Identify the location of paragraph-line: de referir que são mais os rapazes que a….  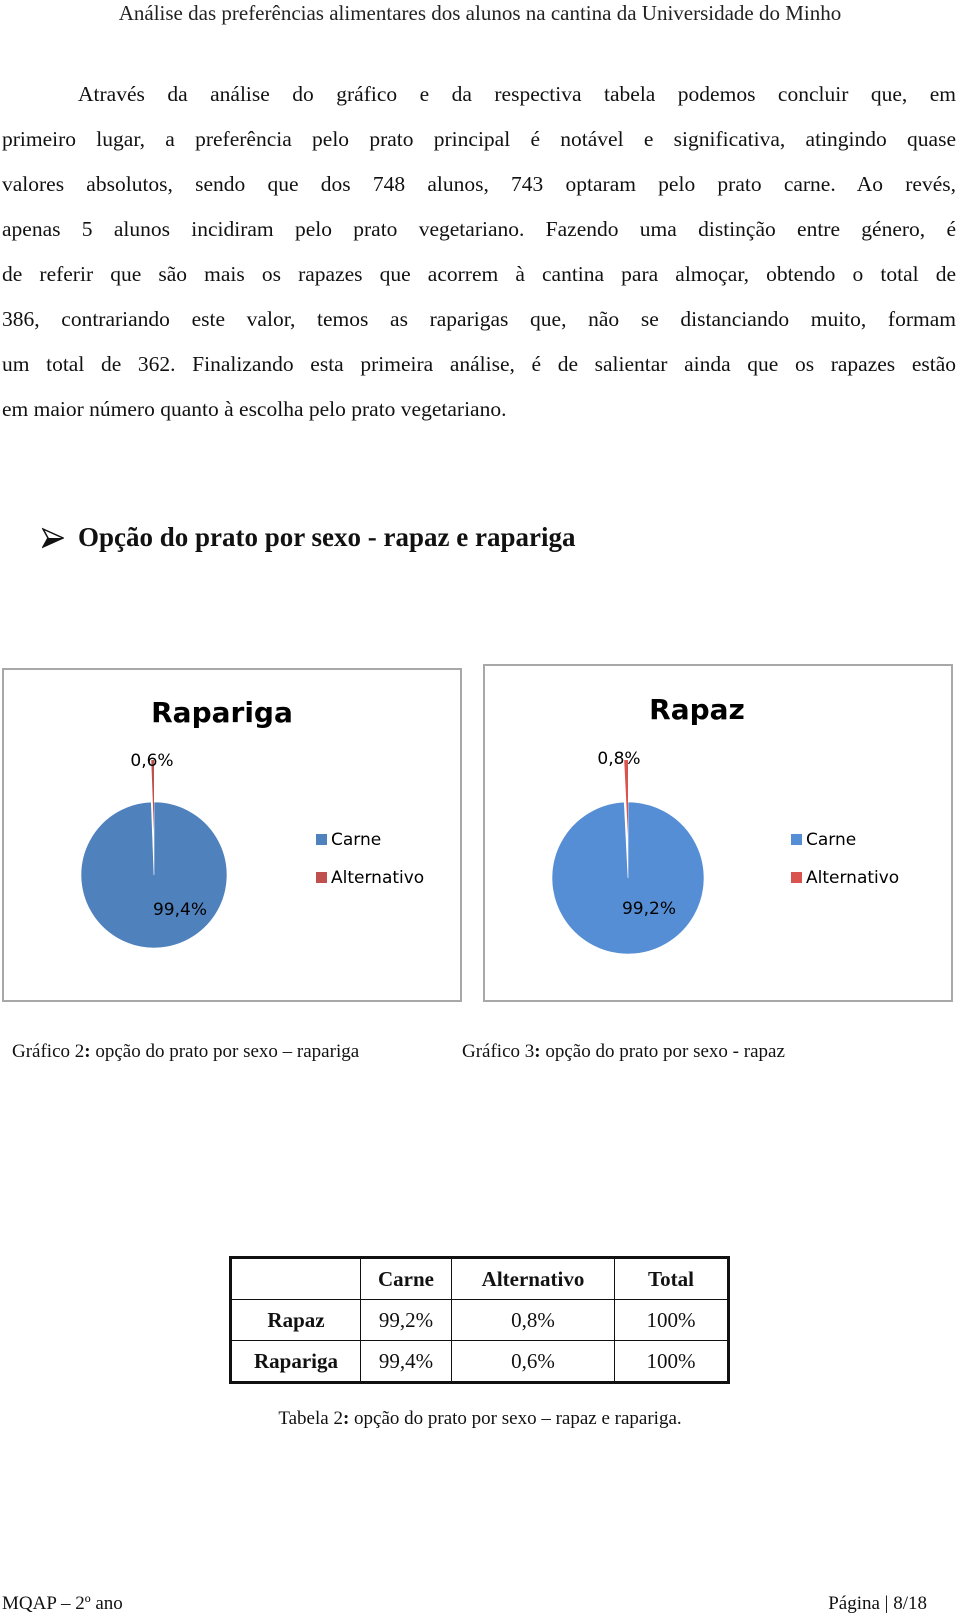
(479, 274).